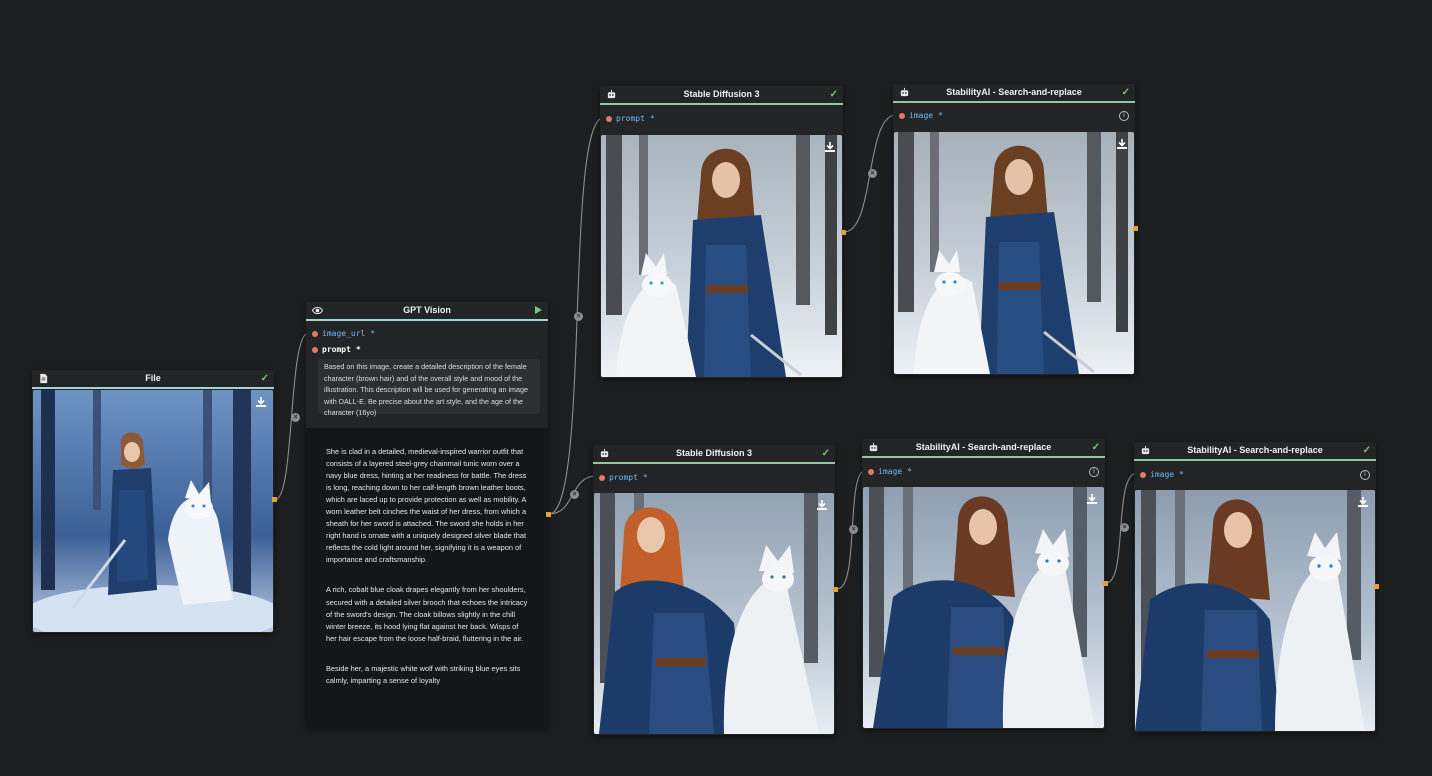 The width and height of the screenshot is (1432, 776). What do you see at coordinates (1105, 583) in the screenshot?
I see `search-replace-bottom1-output-port` at bounding box center [1105, 583].